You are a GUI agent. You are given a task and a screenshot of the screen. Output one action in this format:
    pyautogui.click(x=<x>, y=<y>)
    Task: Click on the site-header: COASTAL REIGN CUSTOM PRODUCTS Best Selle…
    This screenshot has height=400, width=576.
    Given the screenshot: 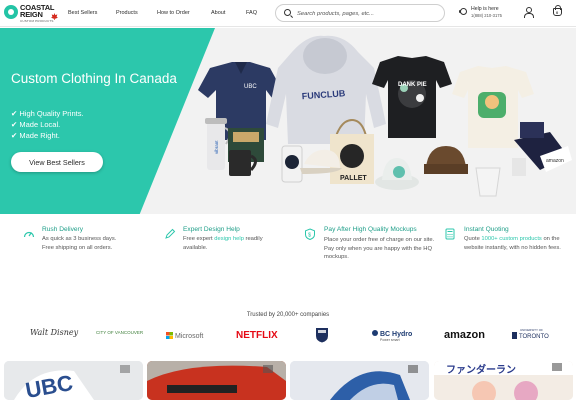 What is the action you would take?
    pyautogui.click(x=288, y=13)
    